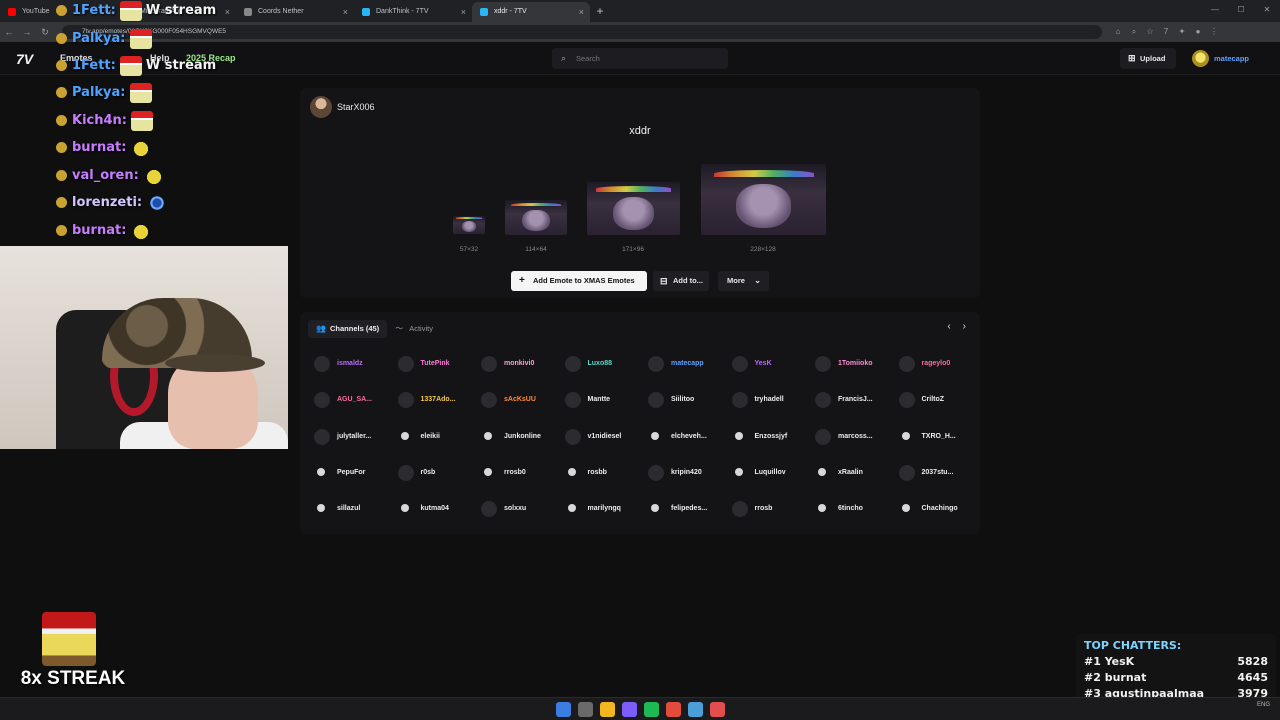 This screenshot has width=1280, height=720. What do you see at coordinates (9, 32) in the screenshot?
I see `back-icon: ←` at bounding box center [9, 32].